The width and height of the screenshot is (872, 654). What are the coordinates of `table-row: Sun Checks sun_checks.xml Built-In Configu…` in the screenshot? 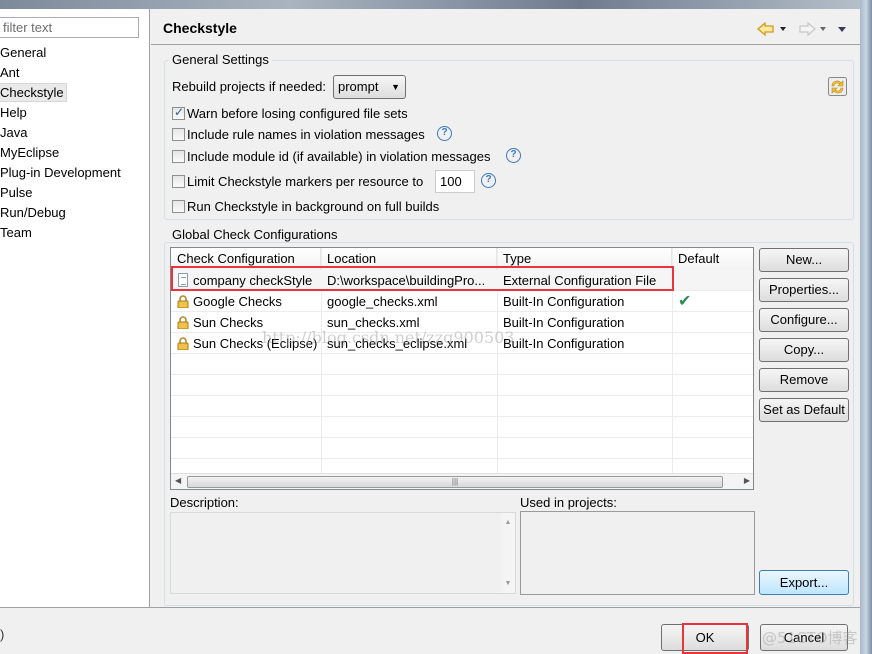 It's located at (462, 322).